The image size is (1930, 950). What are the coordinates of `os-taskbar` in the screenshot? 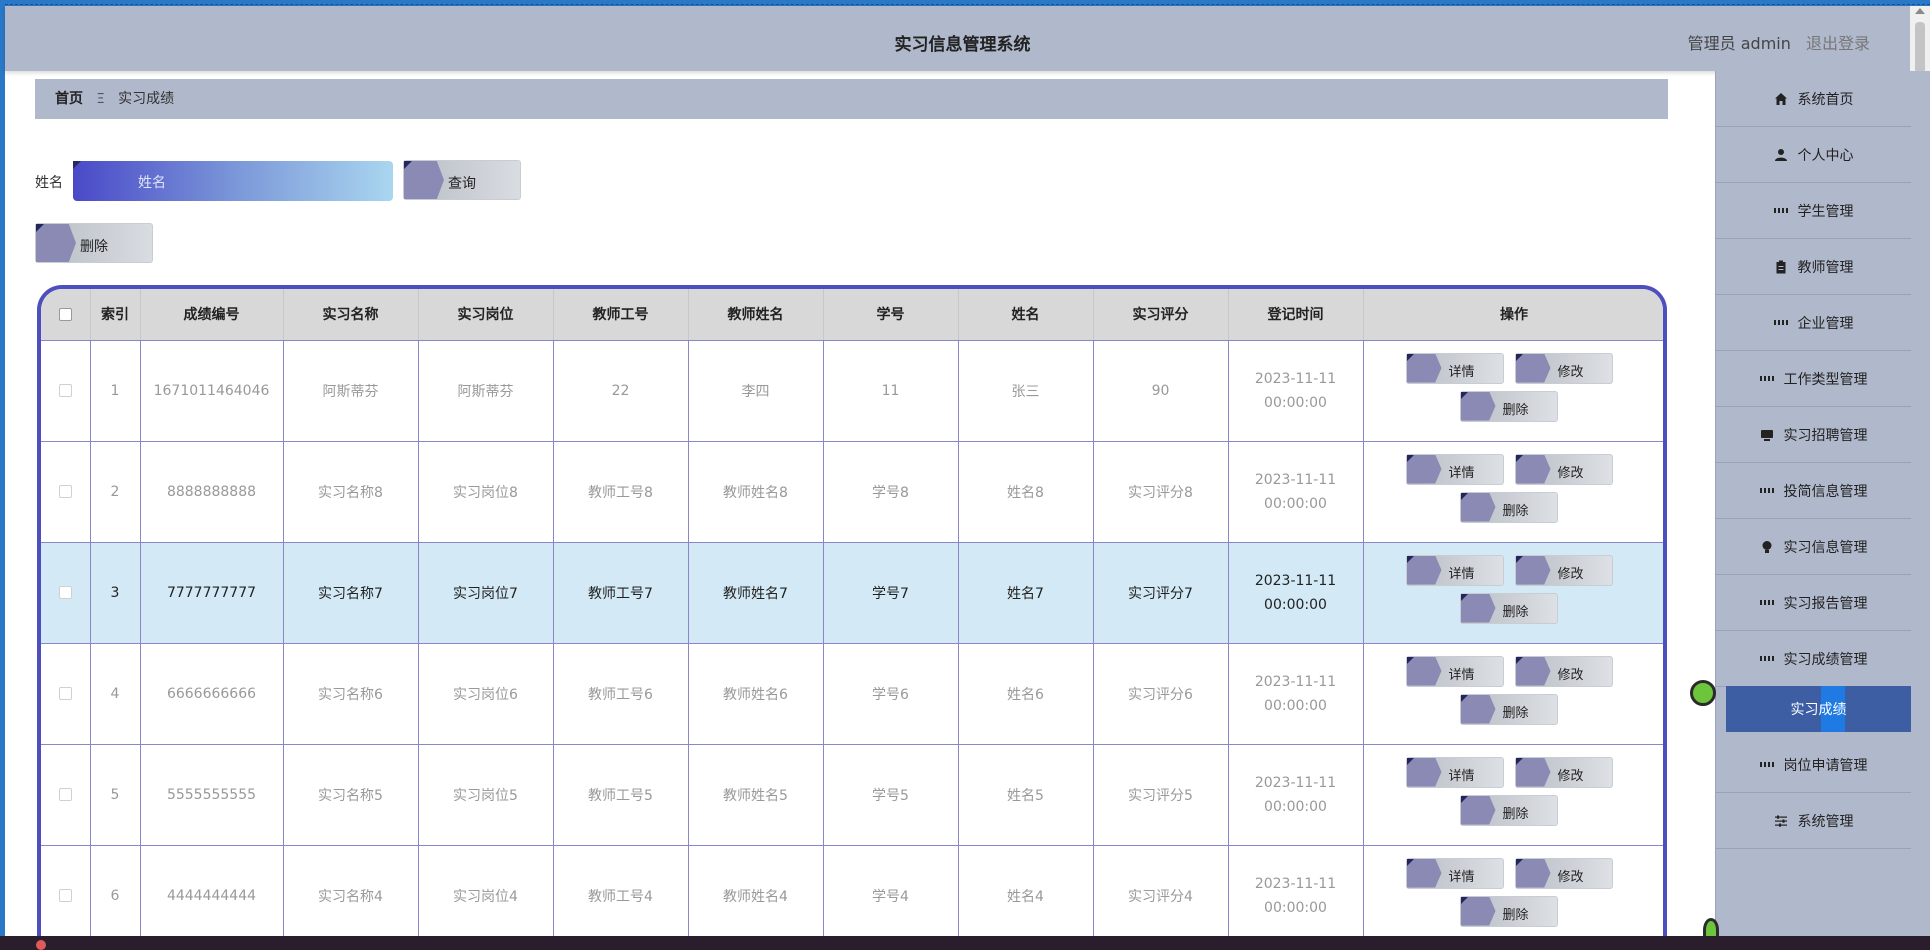 It's located at (965, 943).